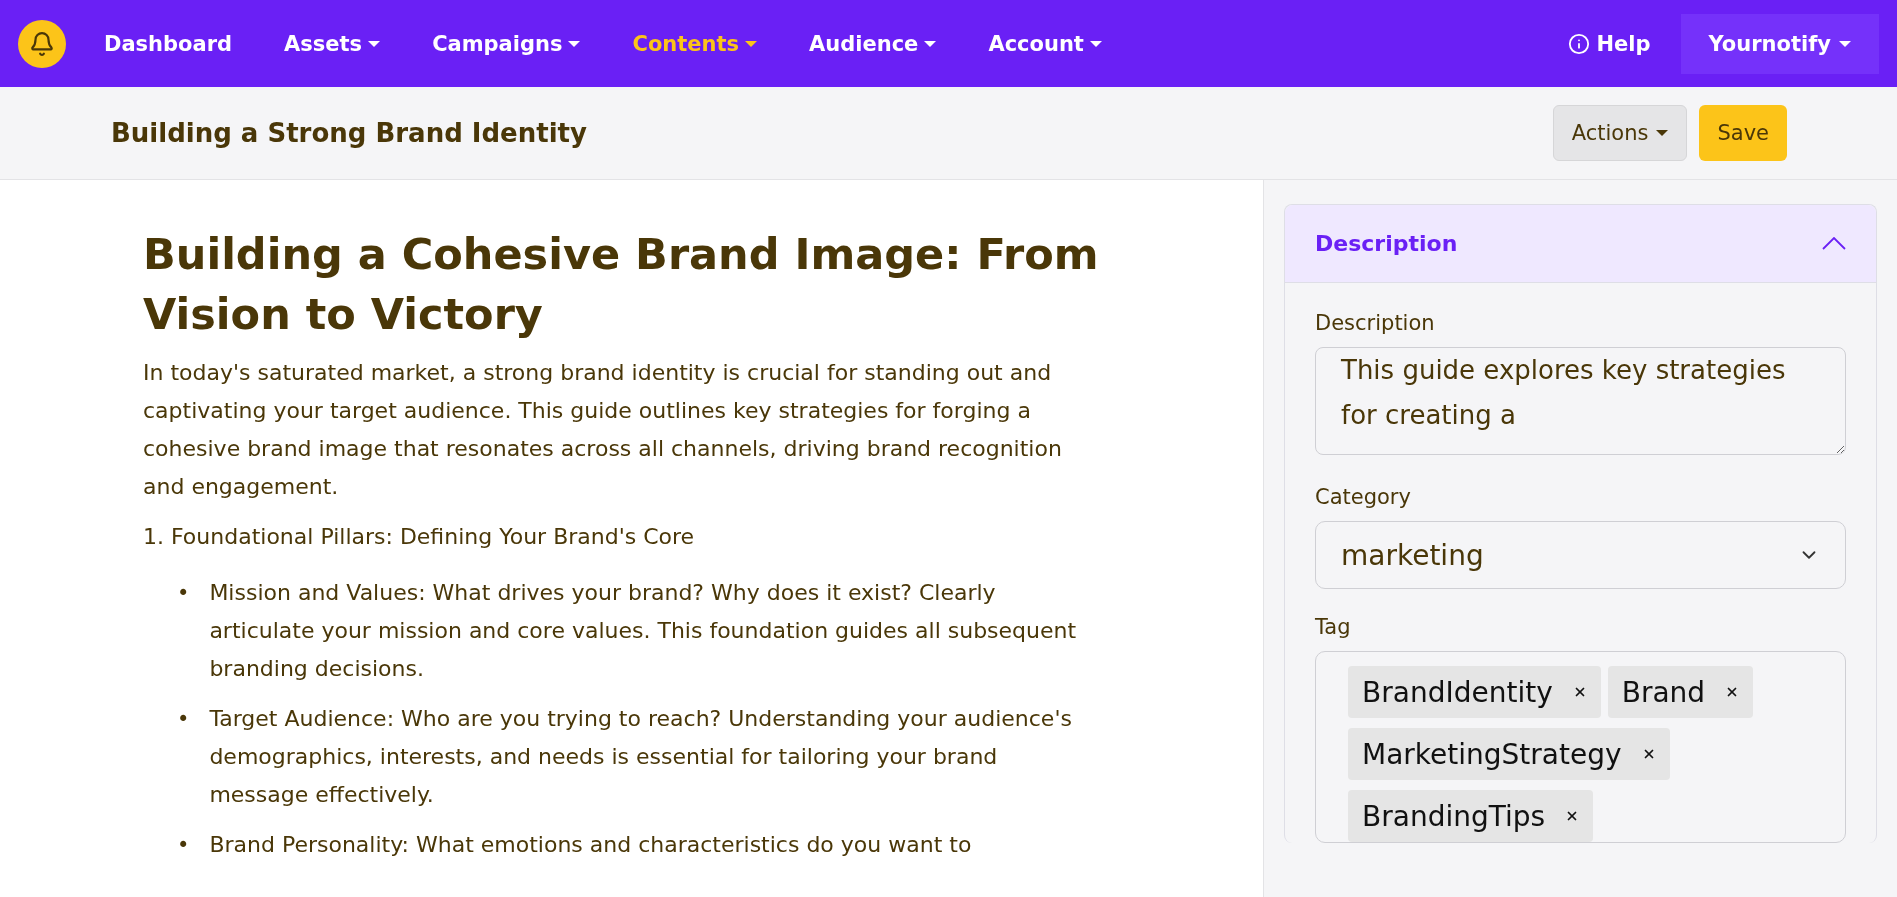 This screenshot has width=1897, height=897. Describe the element at coordinates (419, 537) in the screenshot. I see `section-heading: 1. Foundational Pillars: Defining Your Brand's Core` at that location.